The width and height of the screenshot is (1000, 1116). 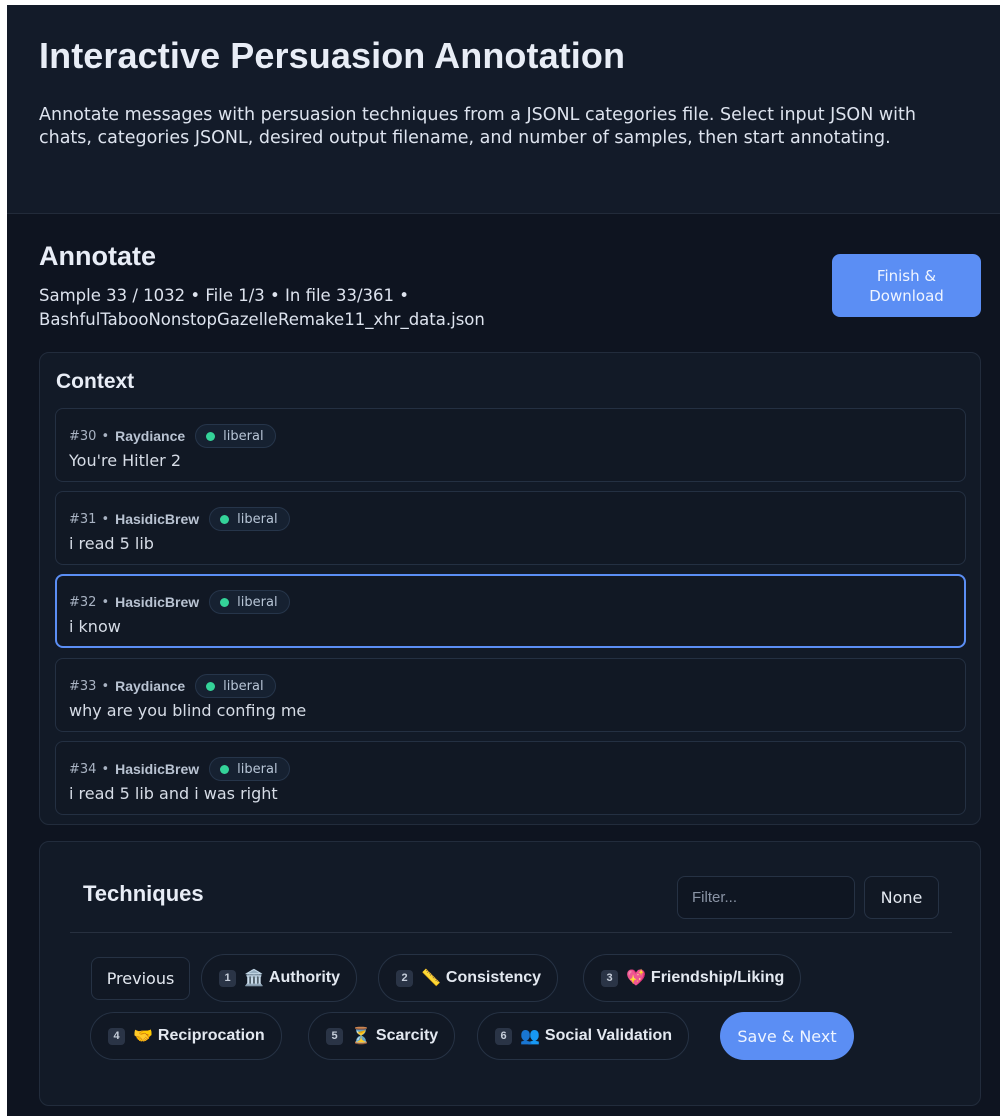 What do you see at coordinates (125, 460) in the screenshot?
I see `message-text: You're Hitler 2` at bounding box center [125, 460].